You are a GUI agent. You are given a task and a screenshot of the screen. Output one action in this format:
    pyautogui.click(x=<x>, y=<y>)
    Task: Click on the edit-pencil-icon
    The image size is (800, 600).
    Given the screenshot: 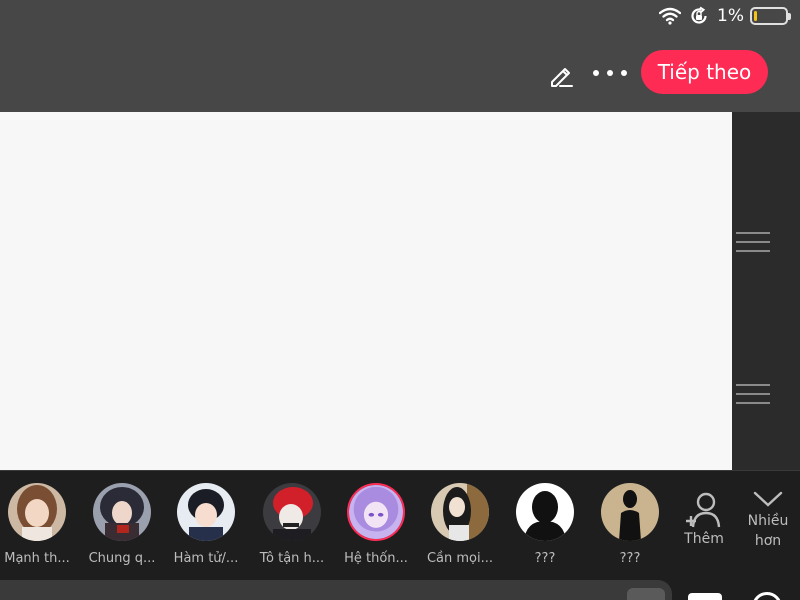 What is the action you would take?
    pyautogui.click(x=561, y=75)
    